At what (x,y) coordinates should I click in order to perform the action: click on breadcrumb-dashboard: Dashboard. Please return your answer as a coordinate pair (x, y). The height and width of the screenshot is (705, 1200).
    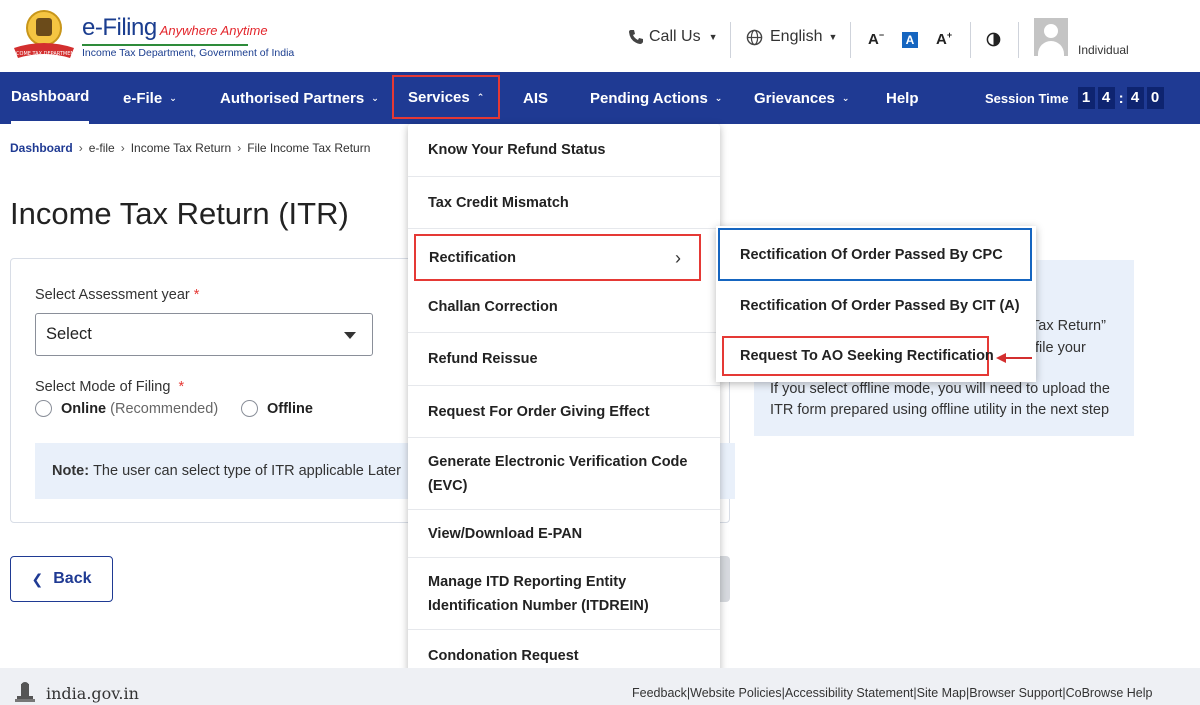
    Looking at the image, I should click on (41, 148).